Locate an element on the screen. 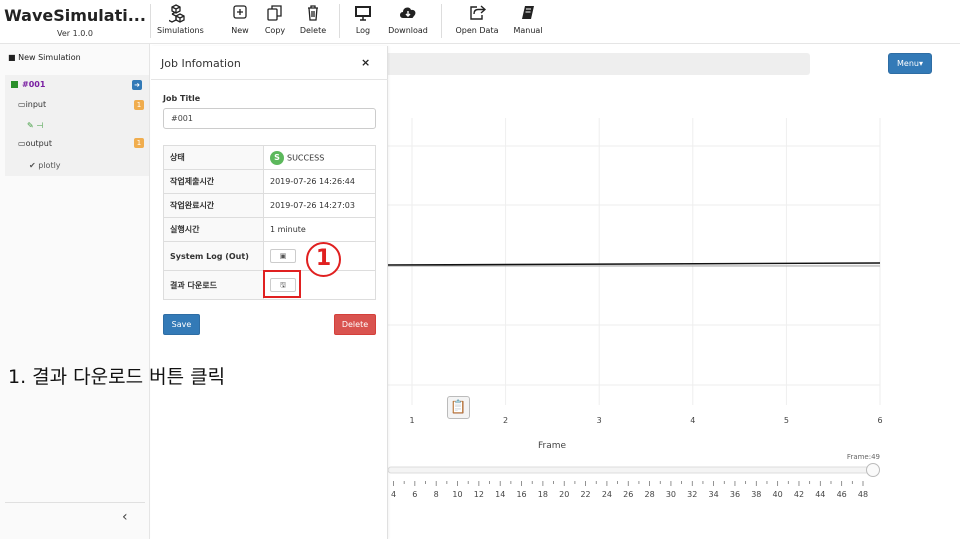  frame-label: Frame:49 is located at coordinates (863, 457).